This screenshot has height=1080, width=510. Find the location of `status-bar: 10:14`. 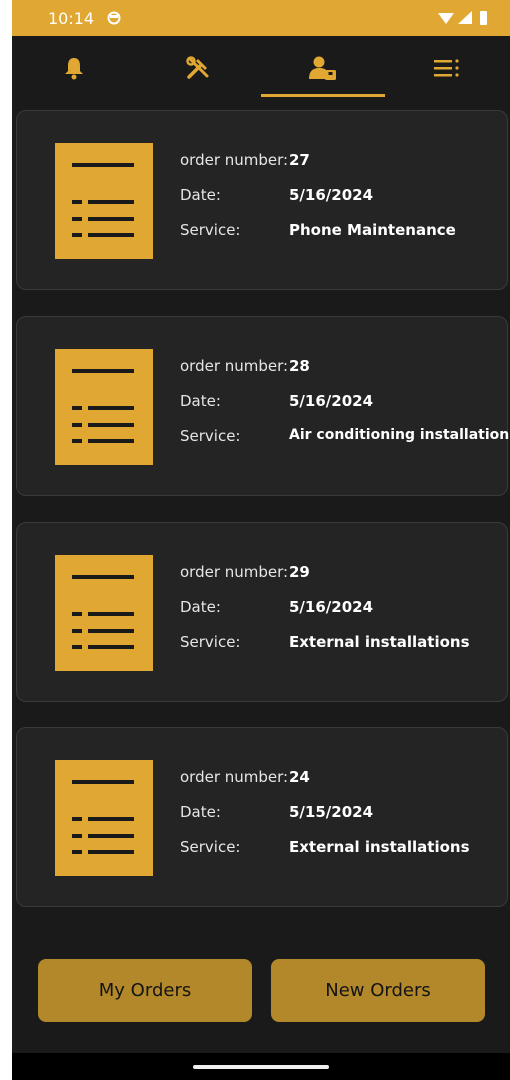

status-bar: 10:14 is located at coordinates (261, 18).